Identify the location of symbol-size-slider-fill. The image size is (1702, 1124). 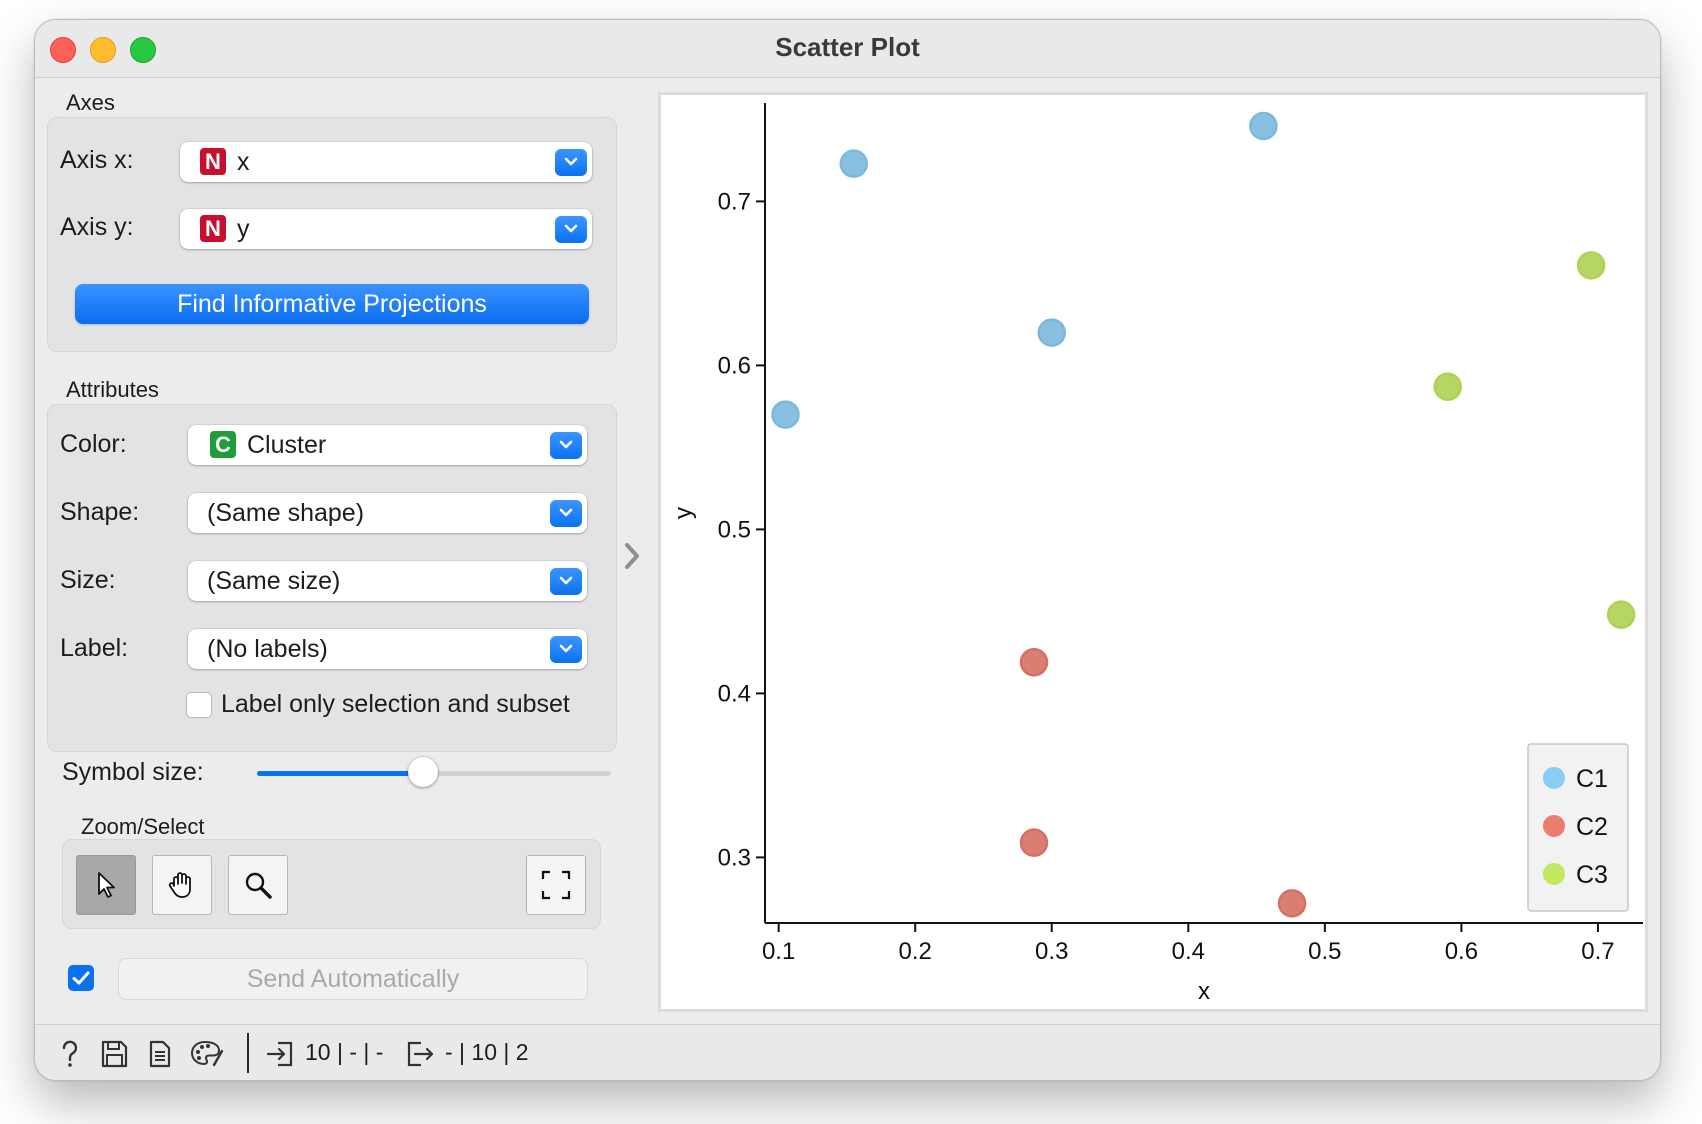
(340, 773).